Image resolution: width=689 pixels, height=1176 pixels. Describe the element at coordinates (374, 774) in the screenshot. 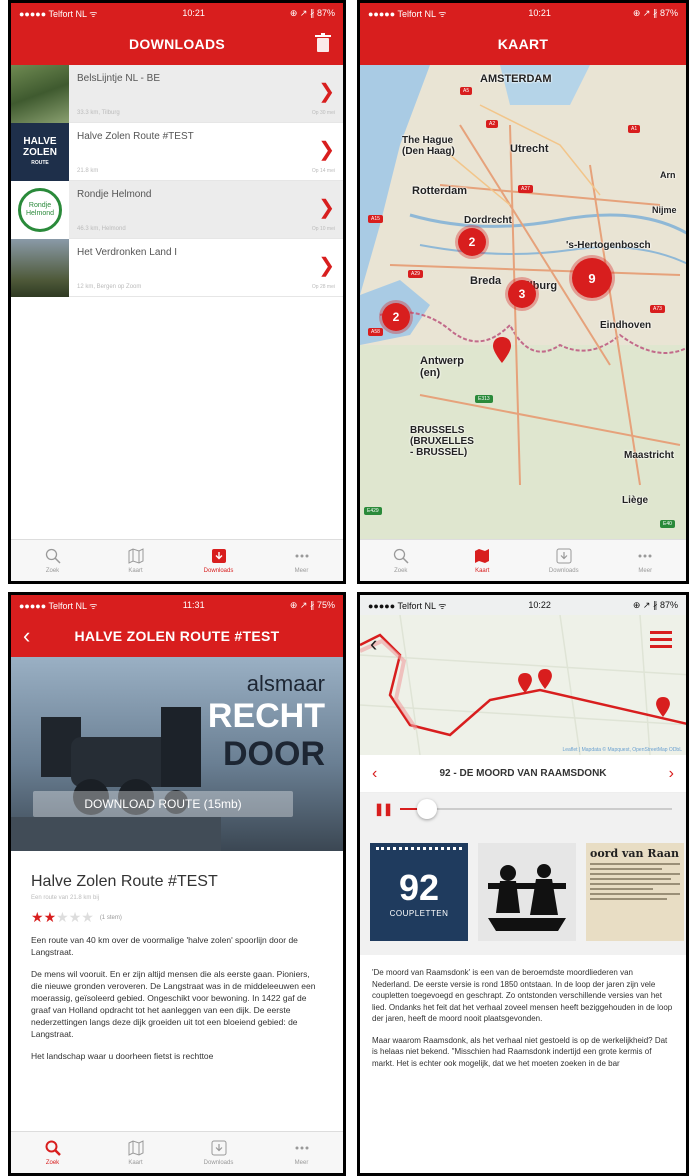

I see `previous-track-icon: ‹` at that location.